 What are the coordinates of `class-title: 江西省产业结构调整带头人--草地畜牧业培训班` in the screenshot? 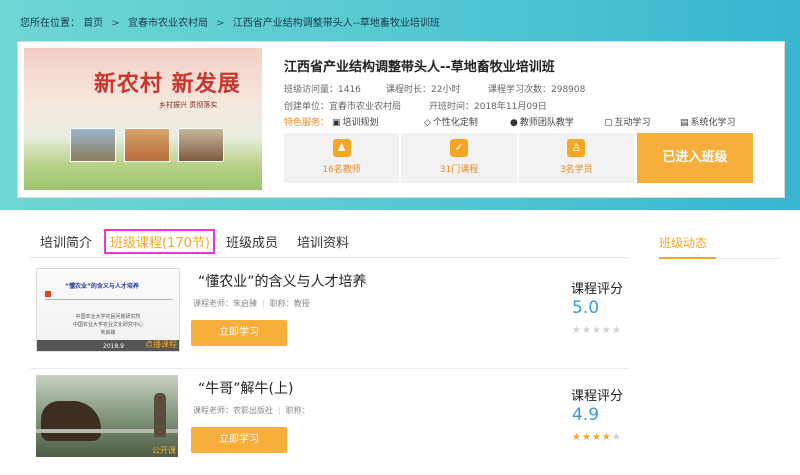 It's located at (419, 67).